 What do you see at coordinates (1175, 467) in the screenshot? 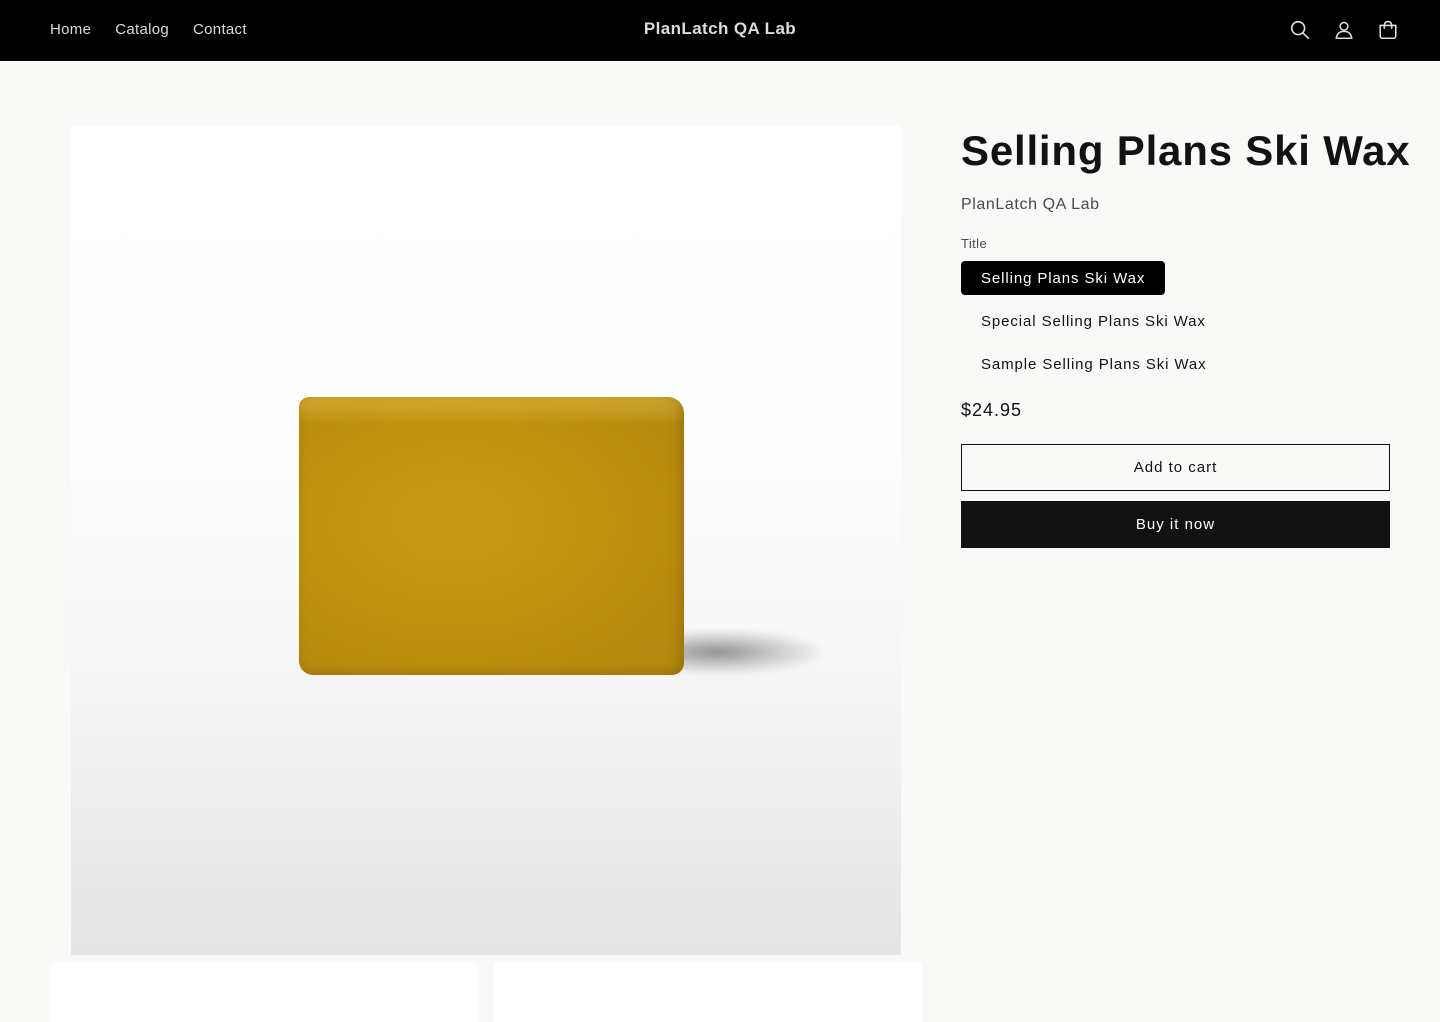
I see `add-to-cart-button: Add to cart` at bounding box center [1175, 467].